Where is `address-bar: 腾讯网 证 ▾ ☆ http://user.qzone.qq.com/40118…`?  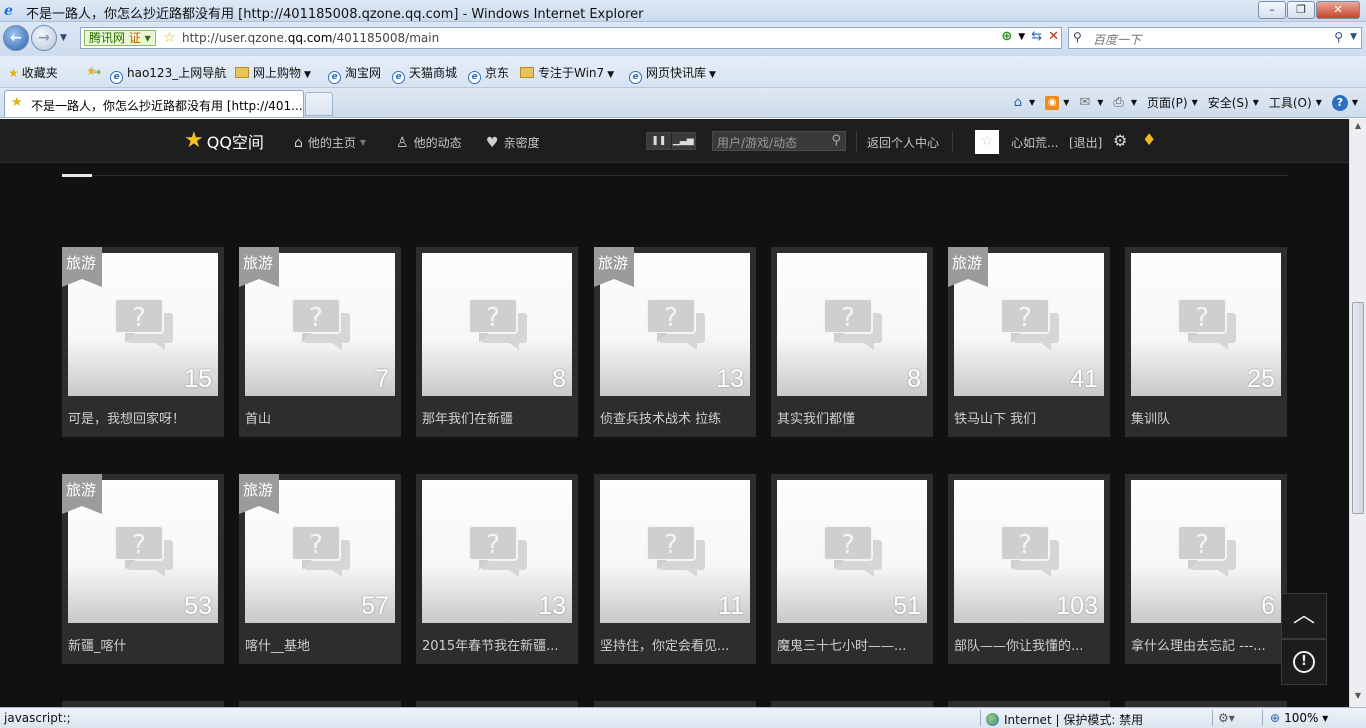 address-bar: 腾讯网 证 ▾ ☆ http://user.qzone.qq.com/40118… is located at coordinates (571, 38).